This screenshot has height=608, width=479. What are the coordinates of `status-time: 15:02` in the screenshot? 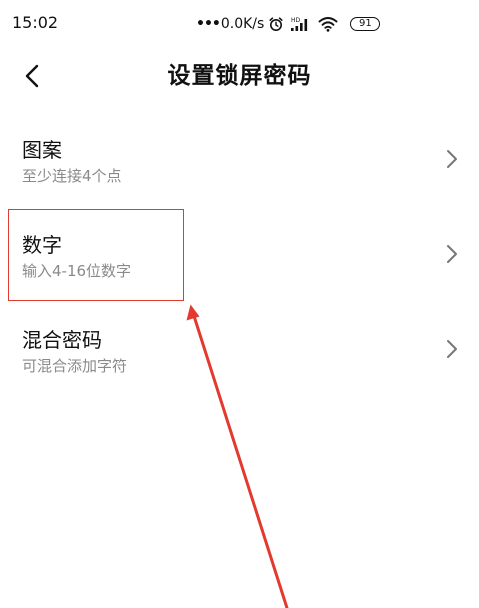 It's located at (35, 22).